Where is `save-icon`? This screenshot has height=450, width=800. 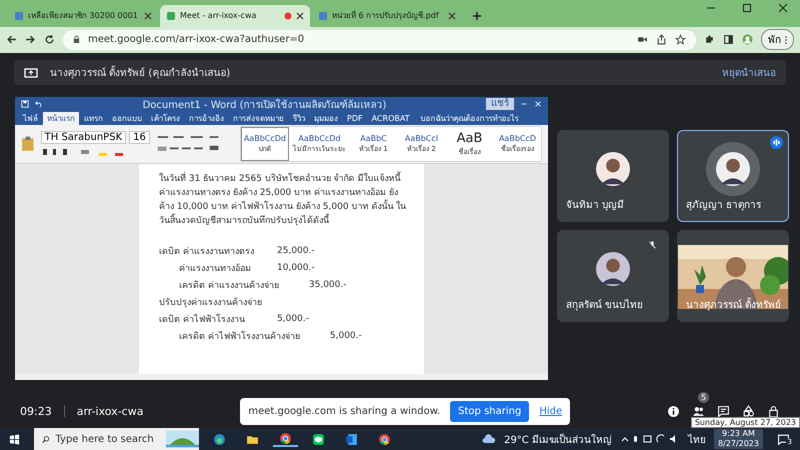
save-icon is located at coordinates (25, 104).